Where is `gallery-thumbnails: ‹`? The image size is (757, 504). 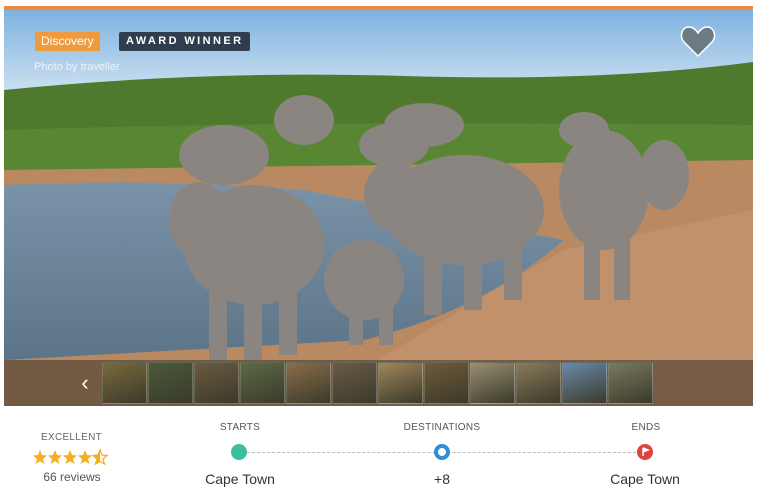 gallery-thumbnails: ‹ is located at coordinates (378, 383).